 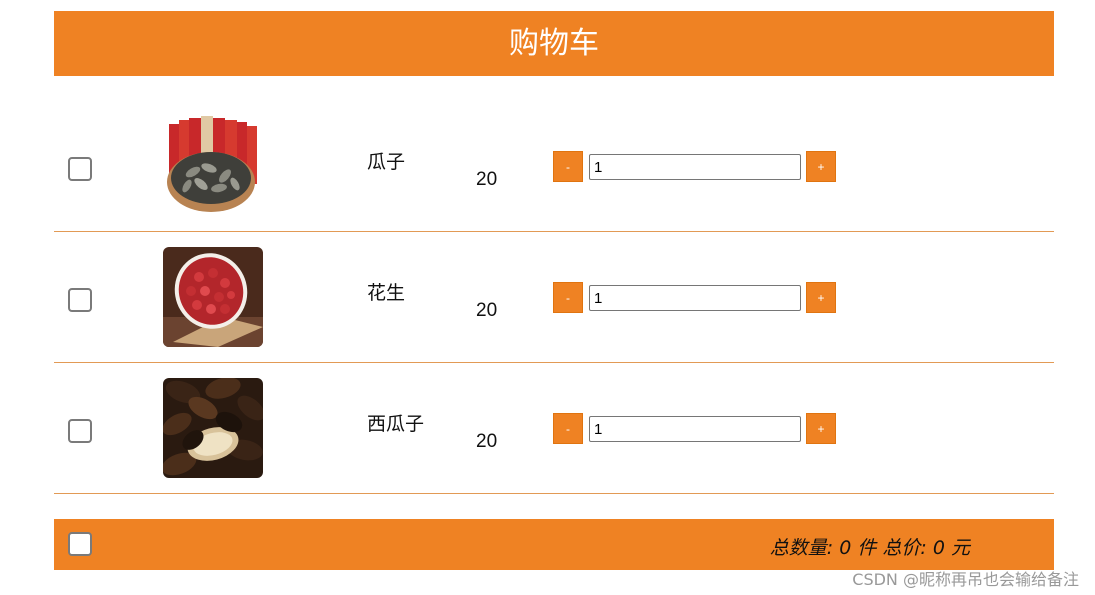 What do you see at coordinates (904, 548) in the screenshot?
I see `total-price-label: 总价:` at bounding box center [904, 548].